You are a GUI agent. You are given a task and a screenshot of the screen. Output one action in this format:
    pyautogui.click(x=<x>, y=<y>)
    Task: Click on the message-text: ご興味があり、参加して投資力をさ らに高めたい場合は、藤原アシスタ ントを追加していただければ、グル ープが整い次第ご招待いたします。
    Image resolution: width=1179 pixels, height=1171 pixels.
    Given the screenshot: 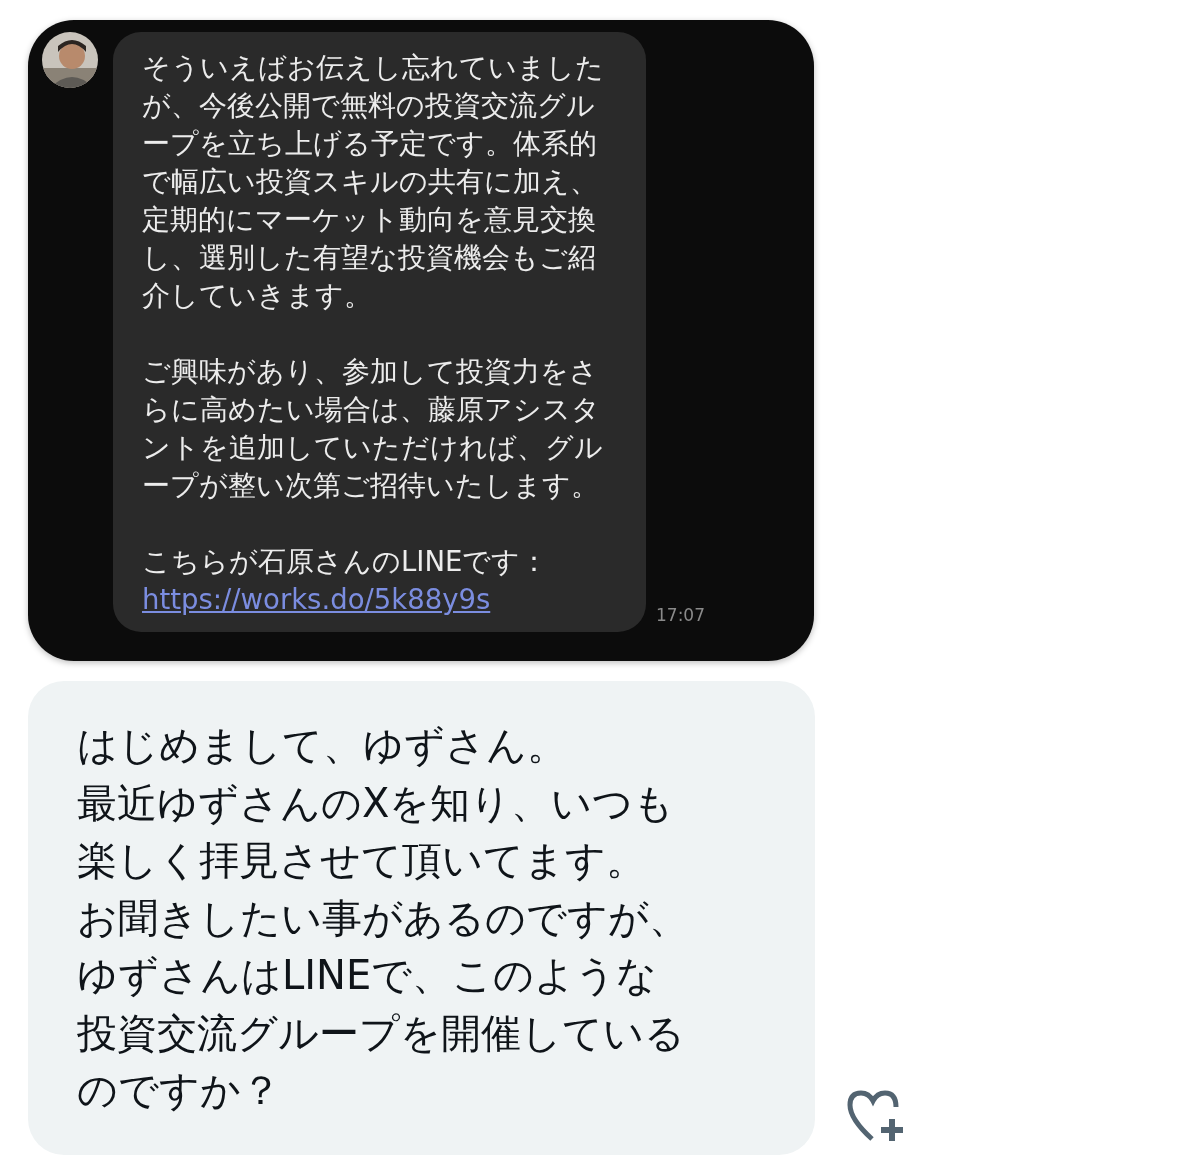 What is the action you would take?
    pyautogui.click(x=373, y=428)
    